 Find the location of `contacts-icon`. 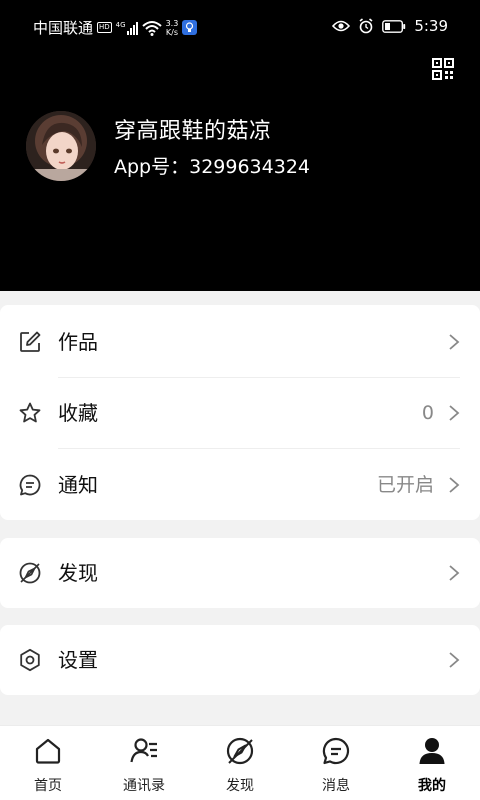

contacts-icon is located at coordinates (143, 750).